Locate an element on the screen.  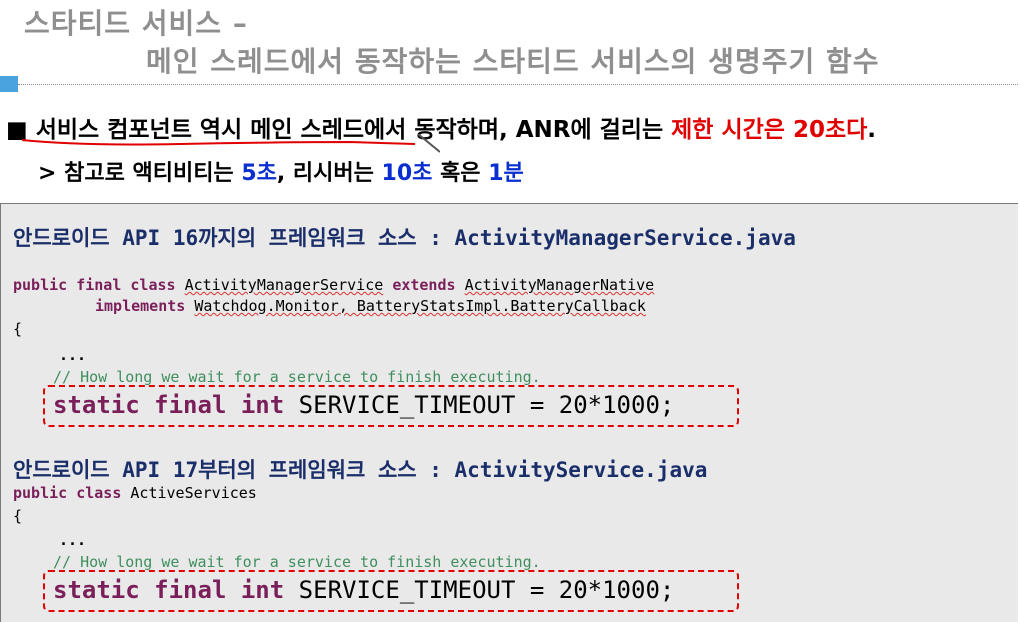
parent-class: ActivityManagerNative is located at coordinates (559, 285).